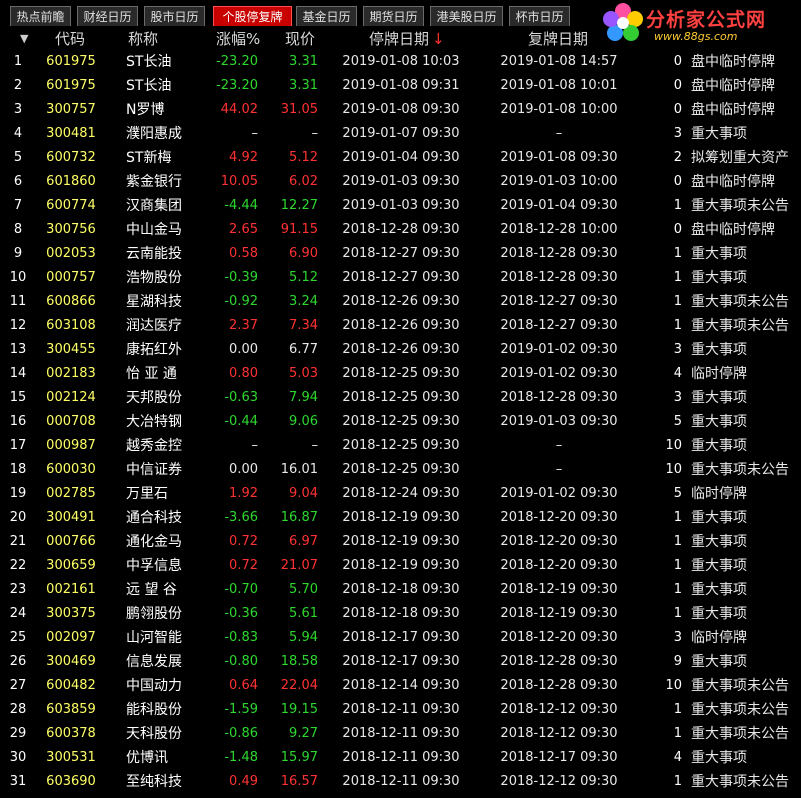 The height and width of the screenshot is (798, 801). I want to click on stock-name: ST长油, so click(149, 62).